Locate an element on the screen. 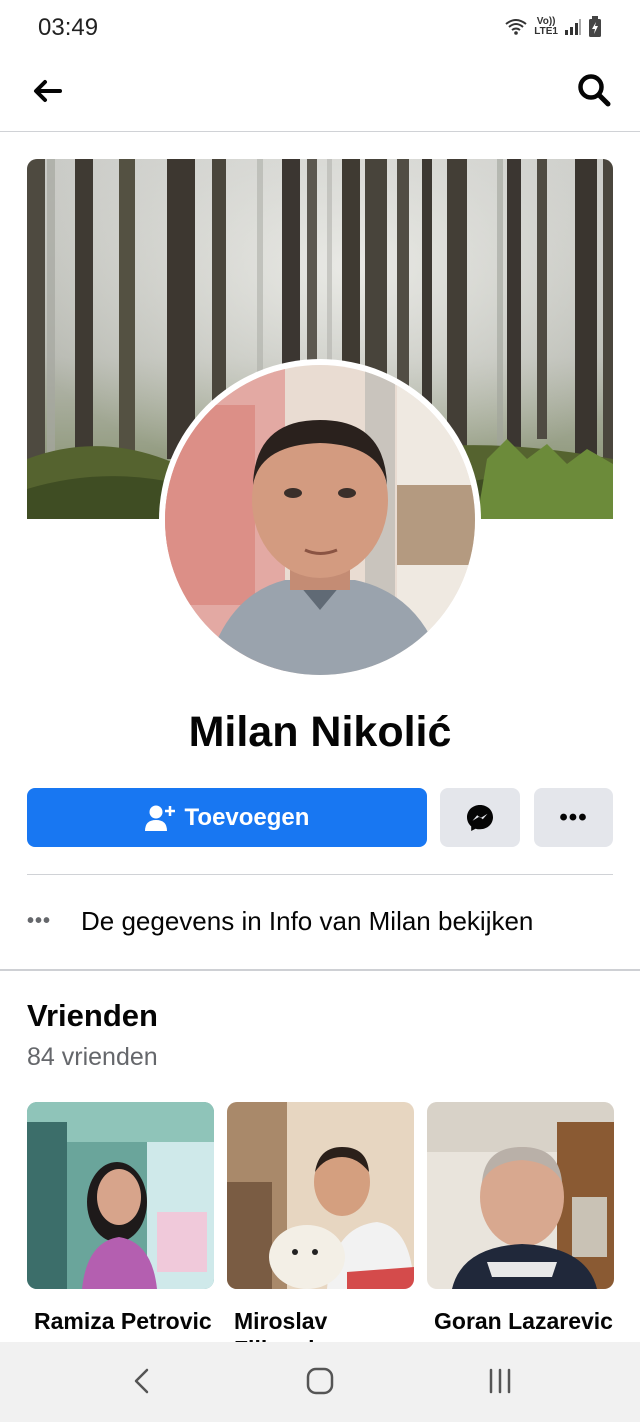 The width and height of the screenshot is (640, 1422). info-dots-icon: ••• is located at coordinates (39, 920).